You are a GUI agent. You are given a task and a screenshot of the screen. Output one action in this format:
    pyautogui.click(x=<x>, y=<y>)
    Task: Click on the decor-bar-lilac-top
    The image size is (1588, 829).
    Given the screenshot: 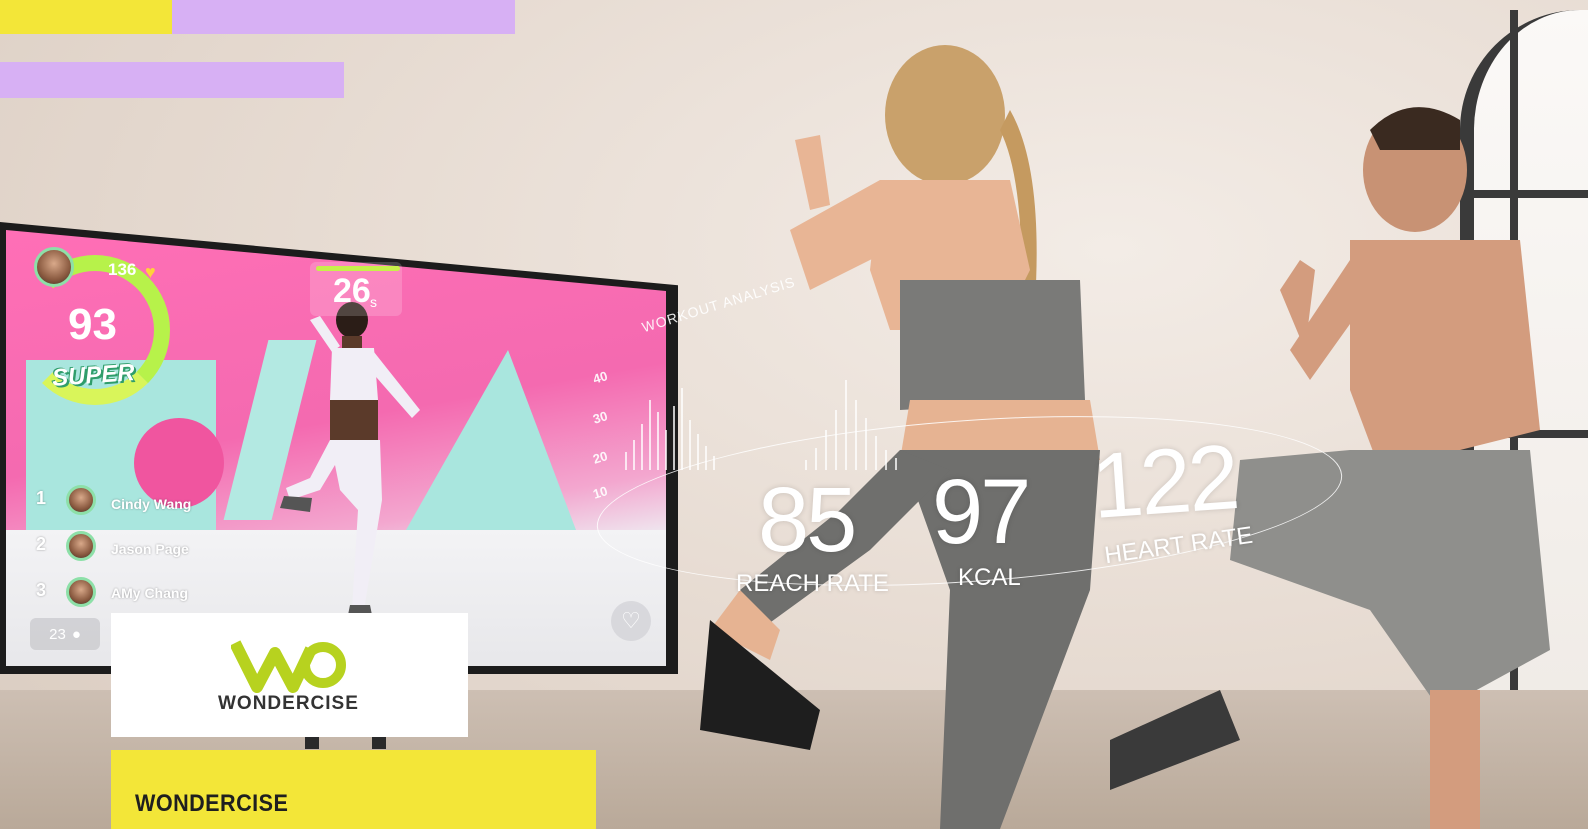 What is the action you would take?
    pyautogui.click(x=343, y=17)
    